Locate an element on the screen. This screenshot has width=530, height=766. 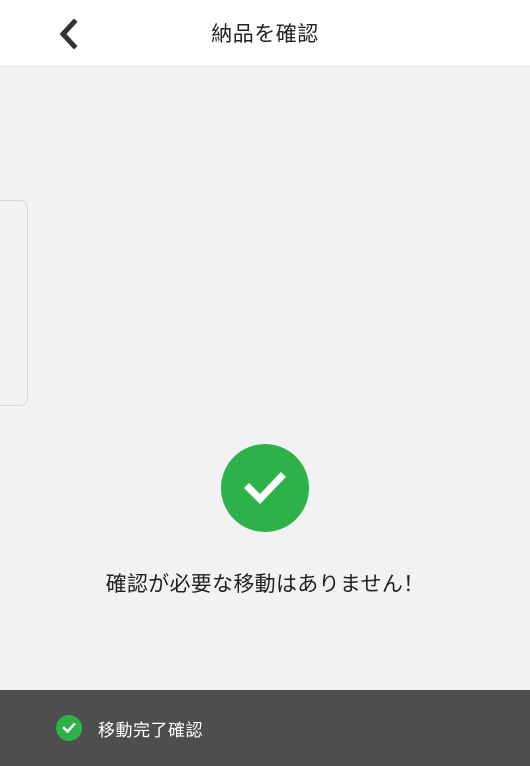
empty-state-message: 確認が必要な移動はありません！ is located at coordinates (265, 584).